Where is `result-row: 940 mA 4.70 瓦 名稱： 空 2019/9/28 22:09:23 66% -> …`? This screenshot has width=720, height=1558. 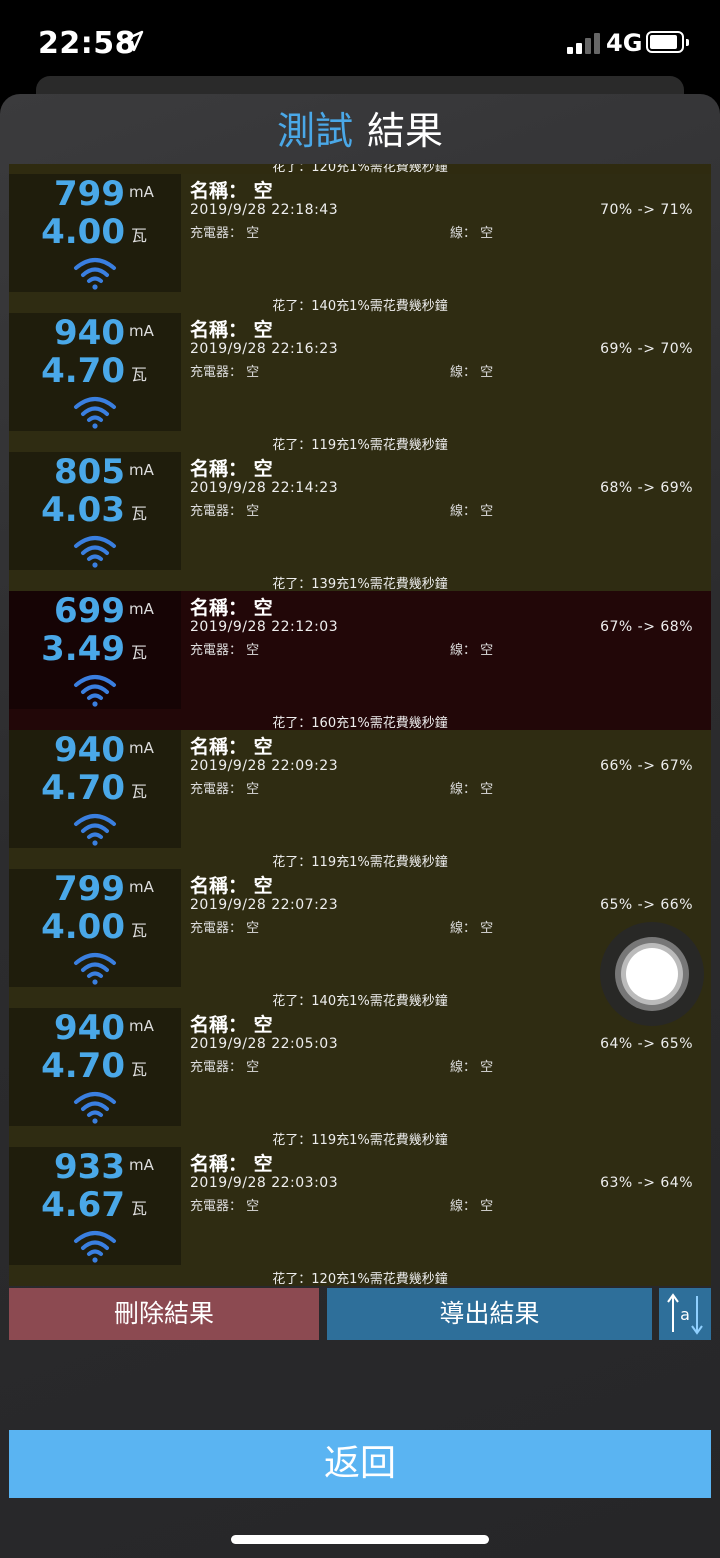 result-row: 940 mA 4.70 瓦 名稱： 空 2019/9/28 22:09:23 66% -> … is located at coordinates (360, 800).